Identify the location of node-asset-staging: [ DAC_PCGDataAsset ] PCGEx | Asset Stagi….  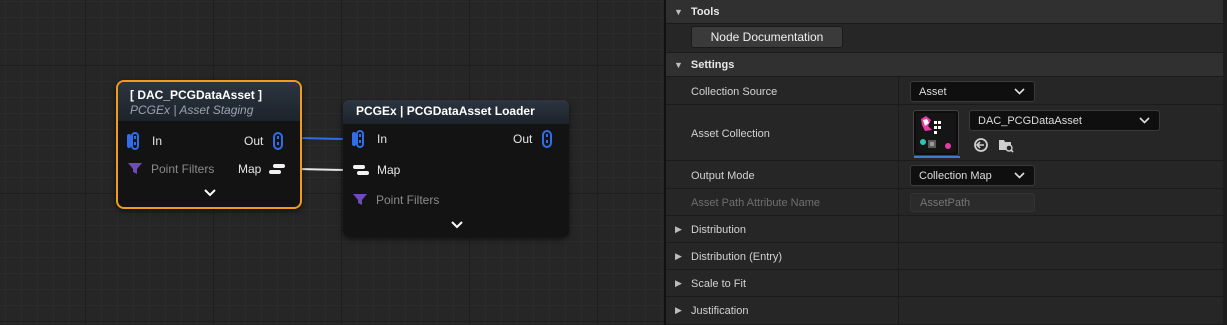
(209, 144).